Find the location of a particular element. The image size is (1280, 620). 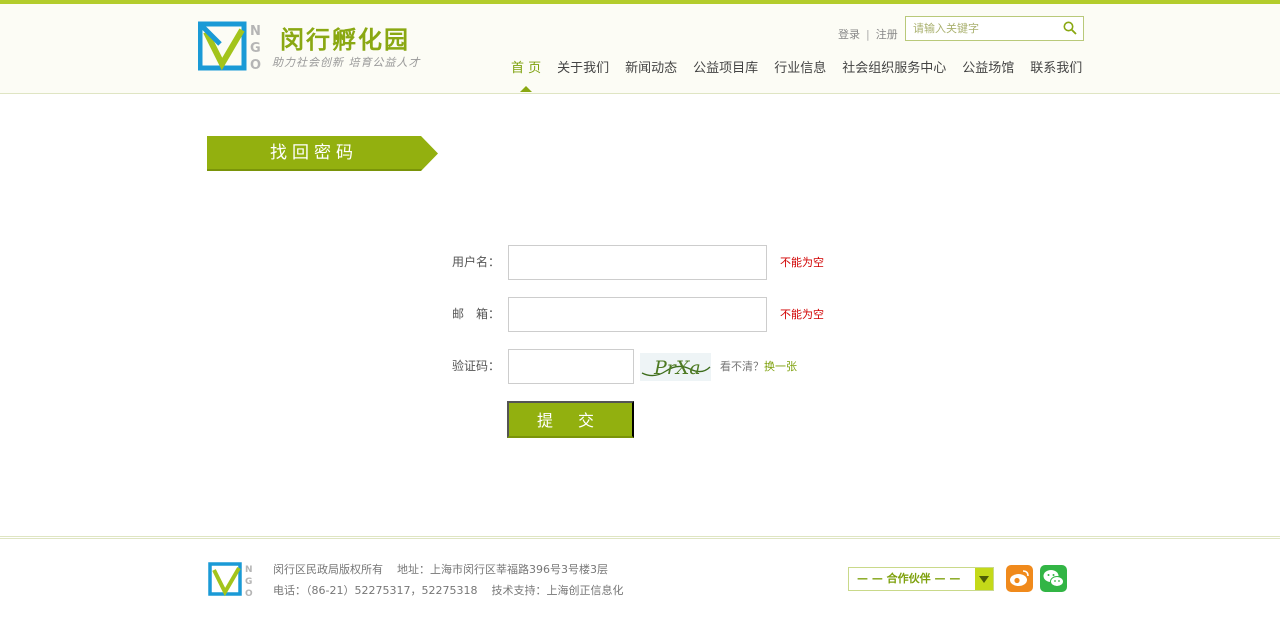

site-logo: N G O 闵行孵化园 助力社会创新 培育公益人才 is located at coordinates (313, 48).